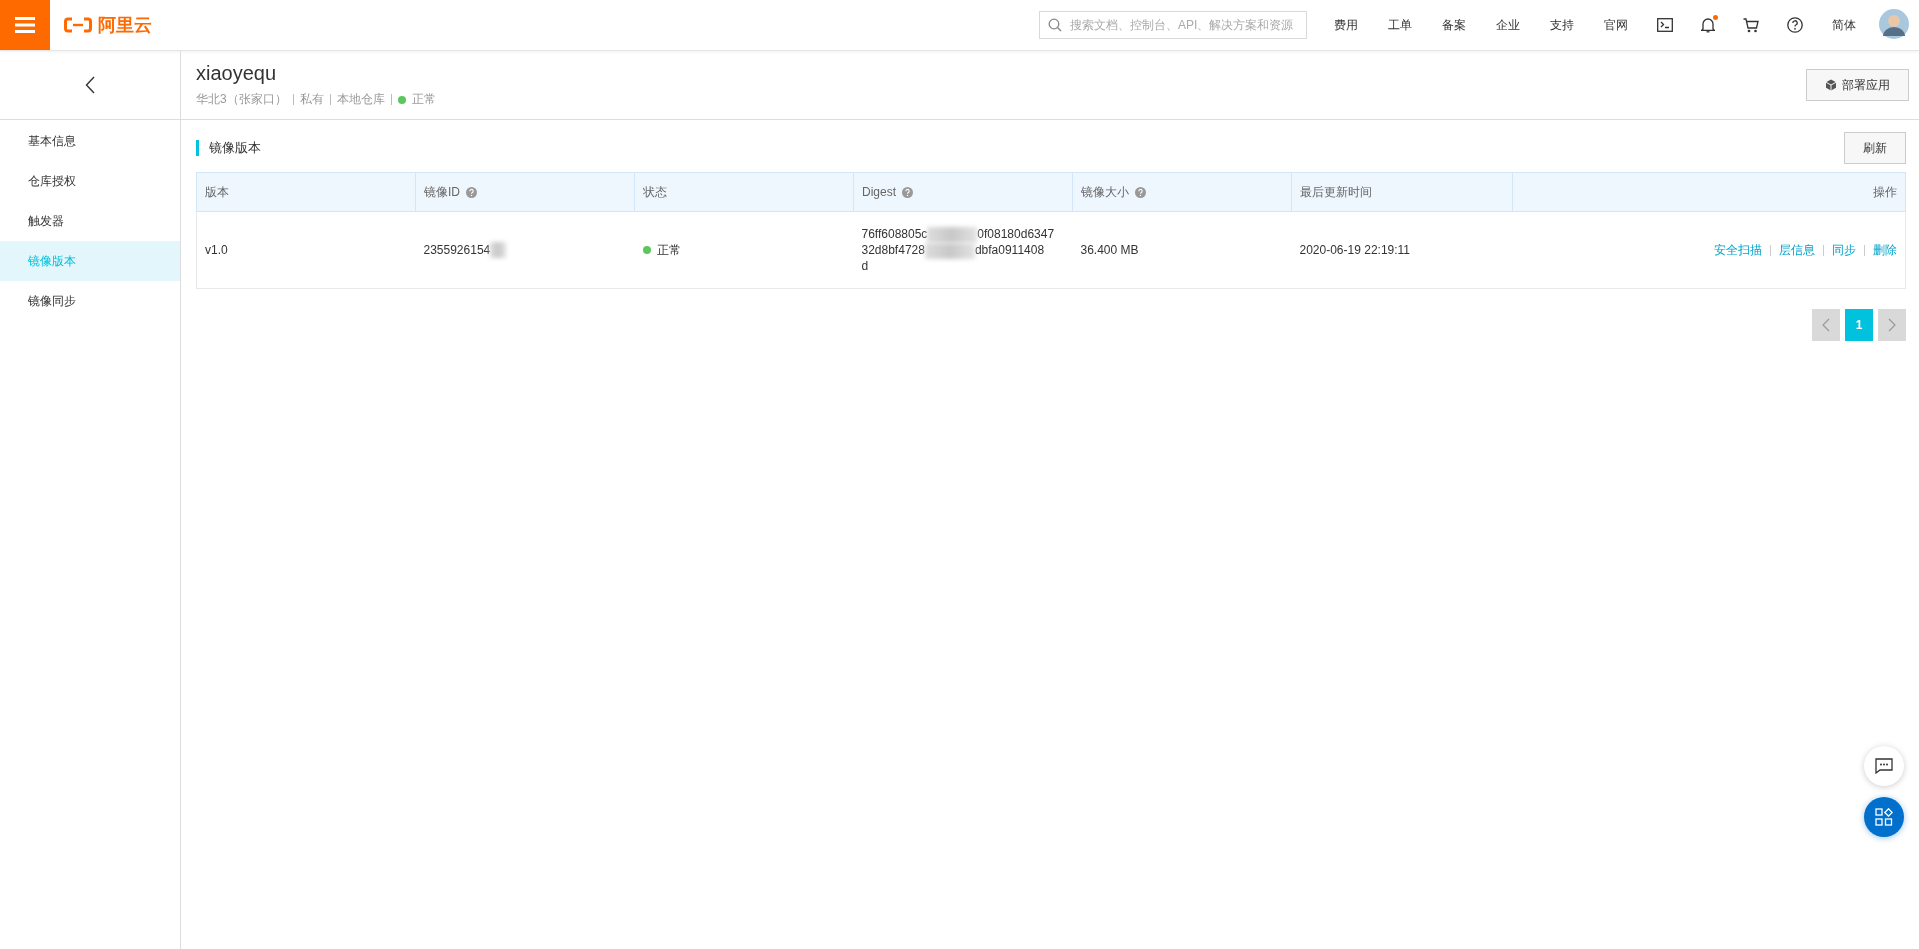 This screenshot has height=949, width=1919. Describe the element at coordinates (237, 73) in the screenshot. I see `repository-title: xiaoyequ` at that location.